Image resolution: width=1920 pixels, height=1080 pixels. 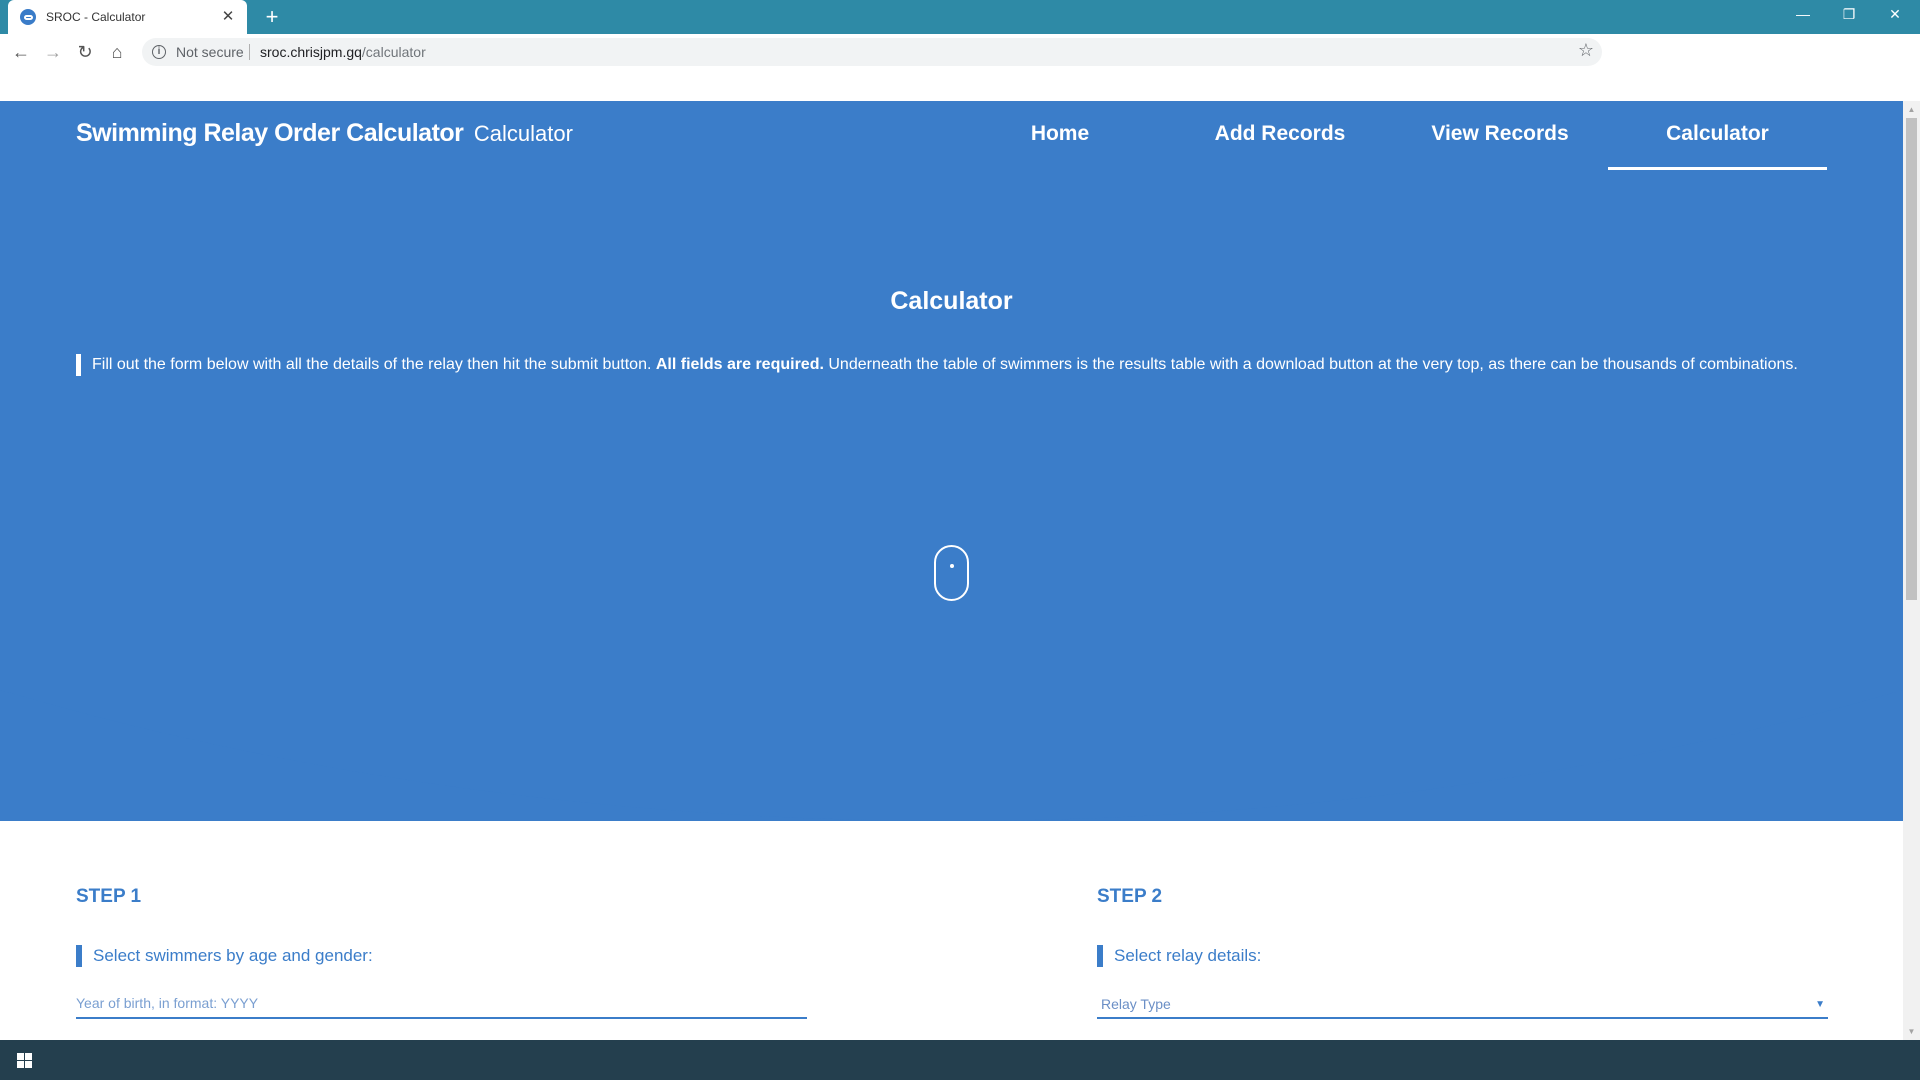 I want to click on birth-year-field, so click(x=441, y=1004).